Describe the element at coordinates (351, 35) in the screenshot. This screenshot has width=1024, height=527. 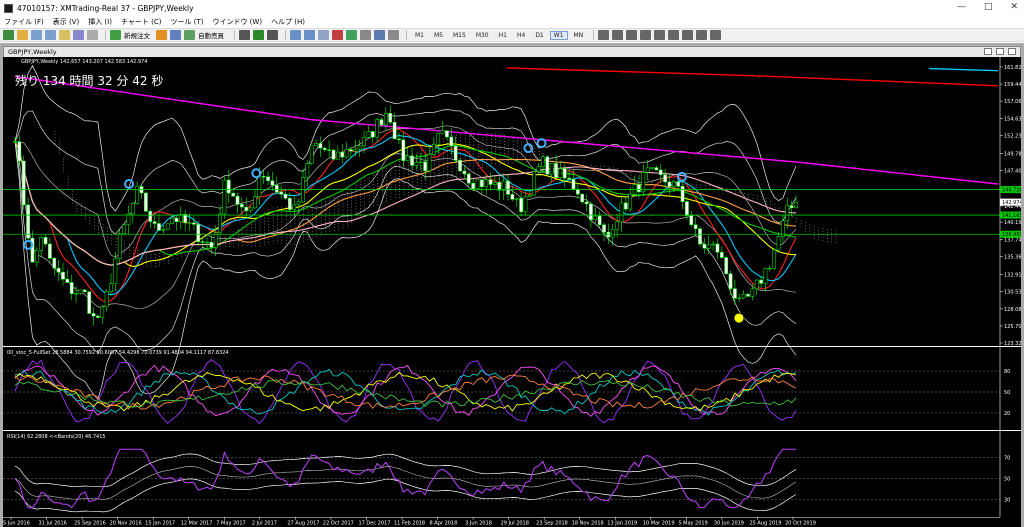
I see `chart-shift-icon` at that location.